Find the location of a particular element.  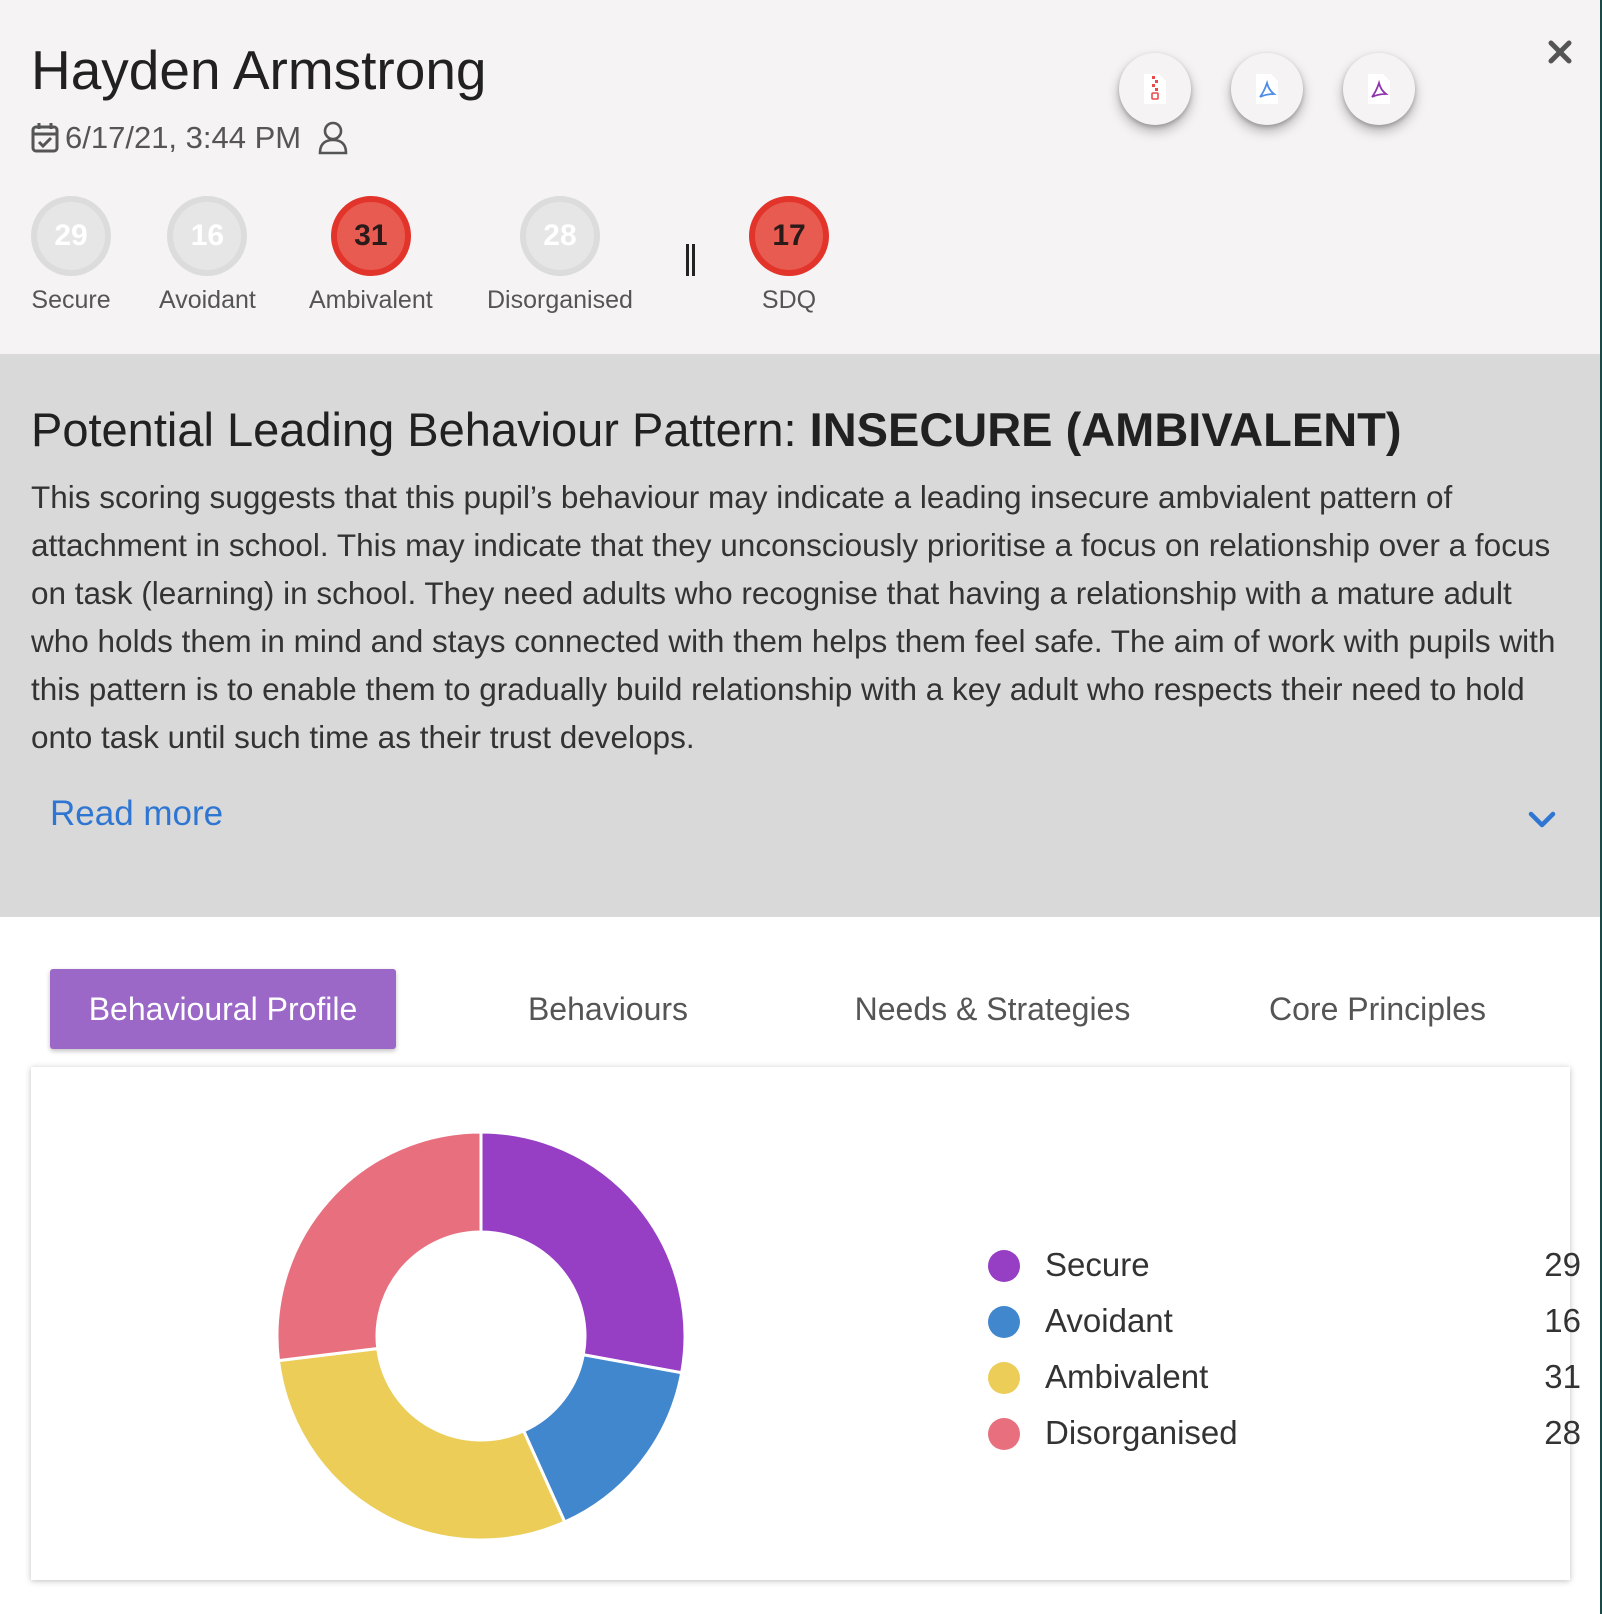

pdf-report-button is located at coordinates (1379, 89).